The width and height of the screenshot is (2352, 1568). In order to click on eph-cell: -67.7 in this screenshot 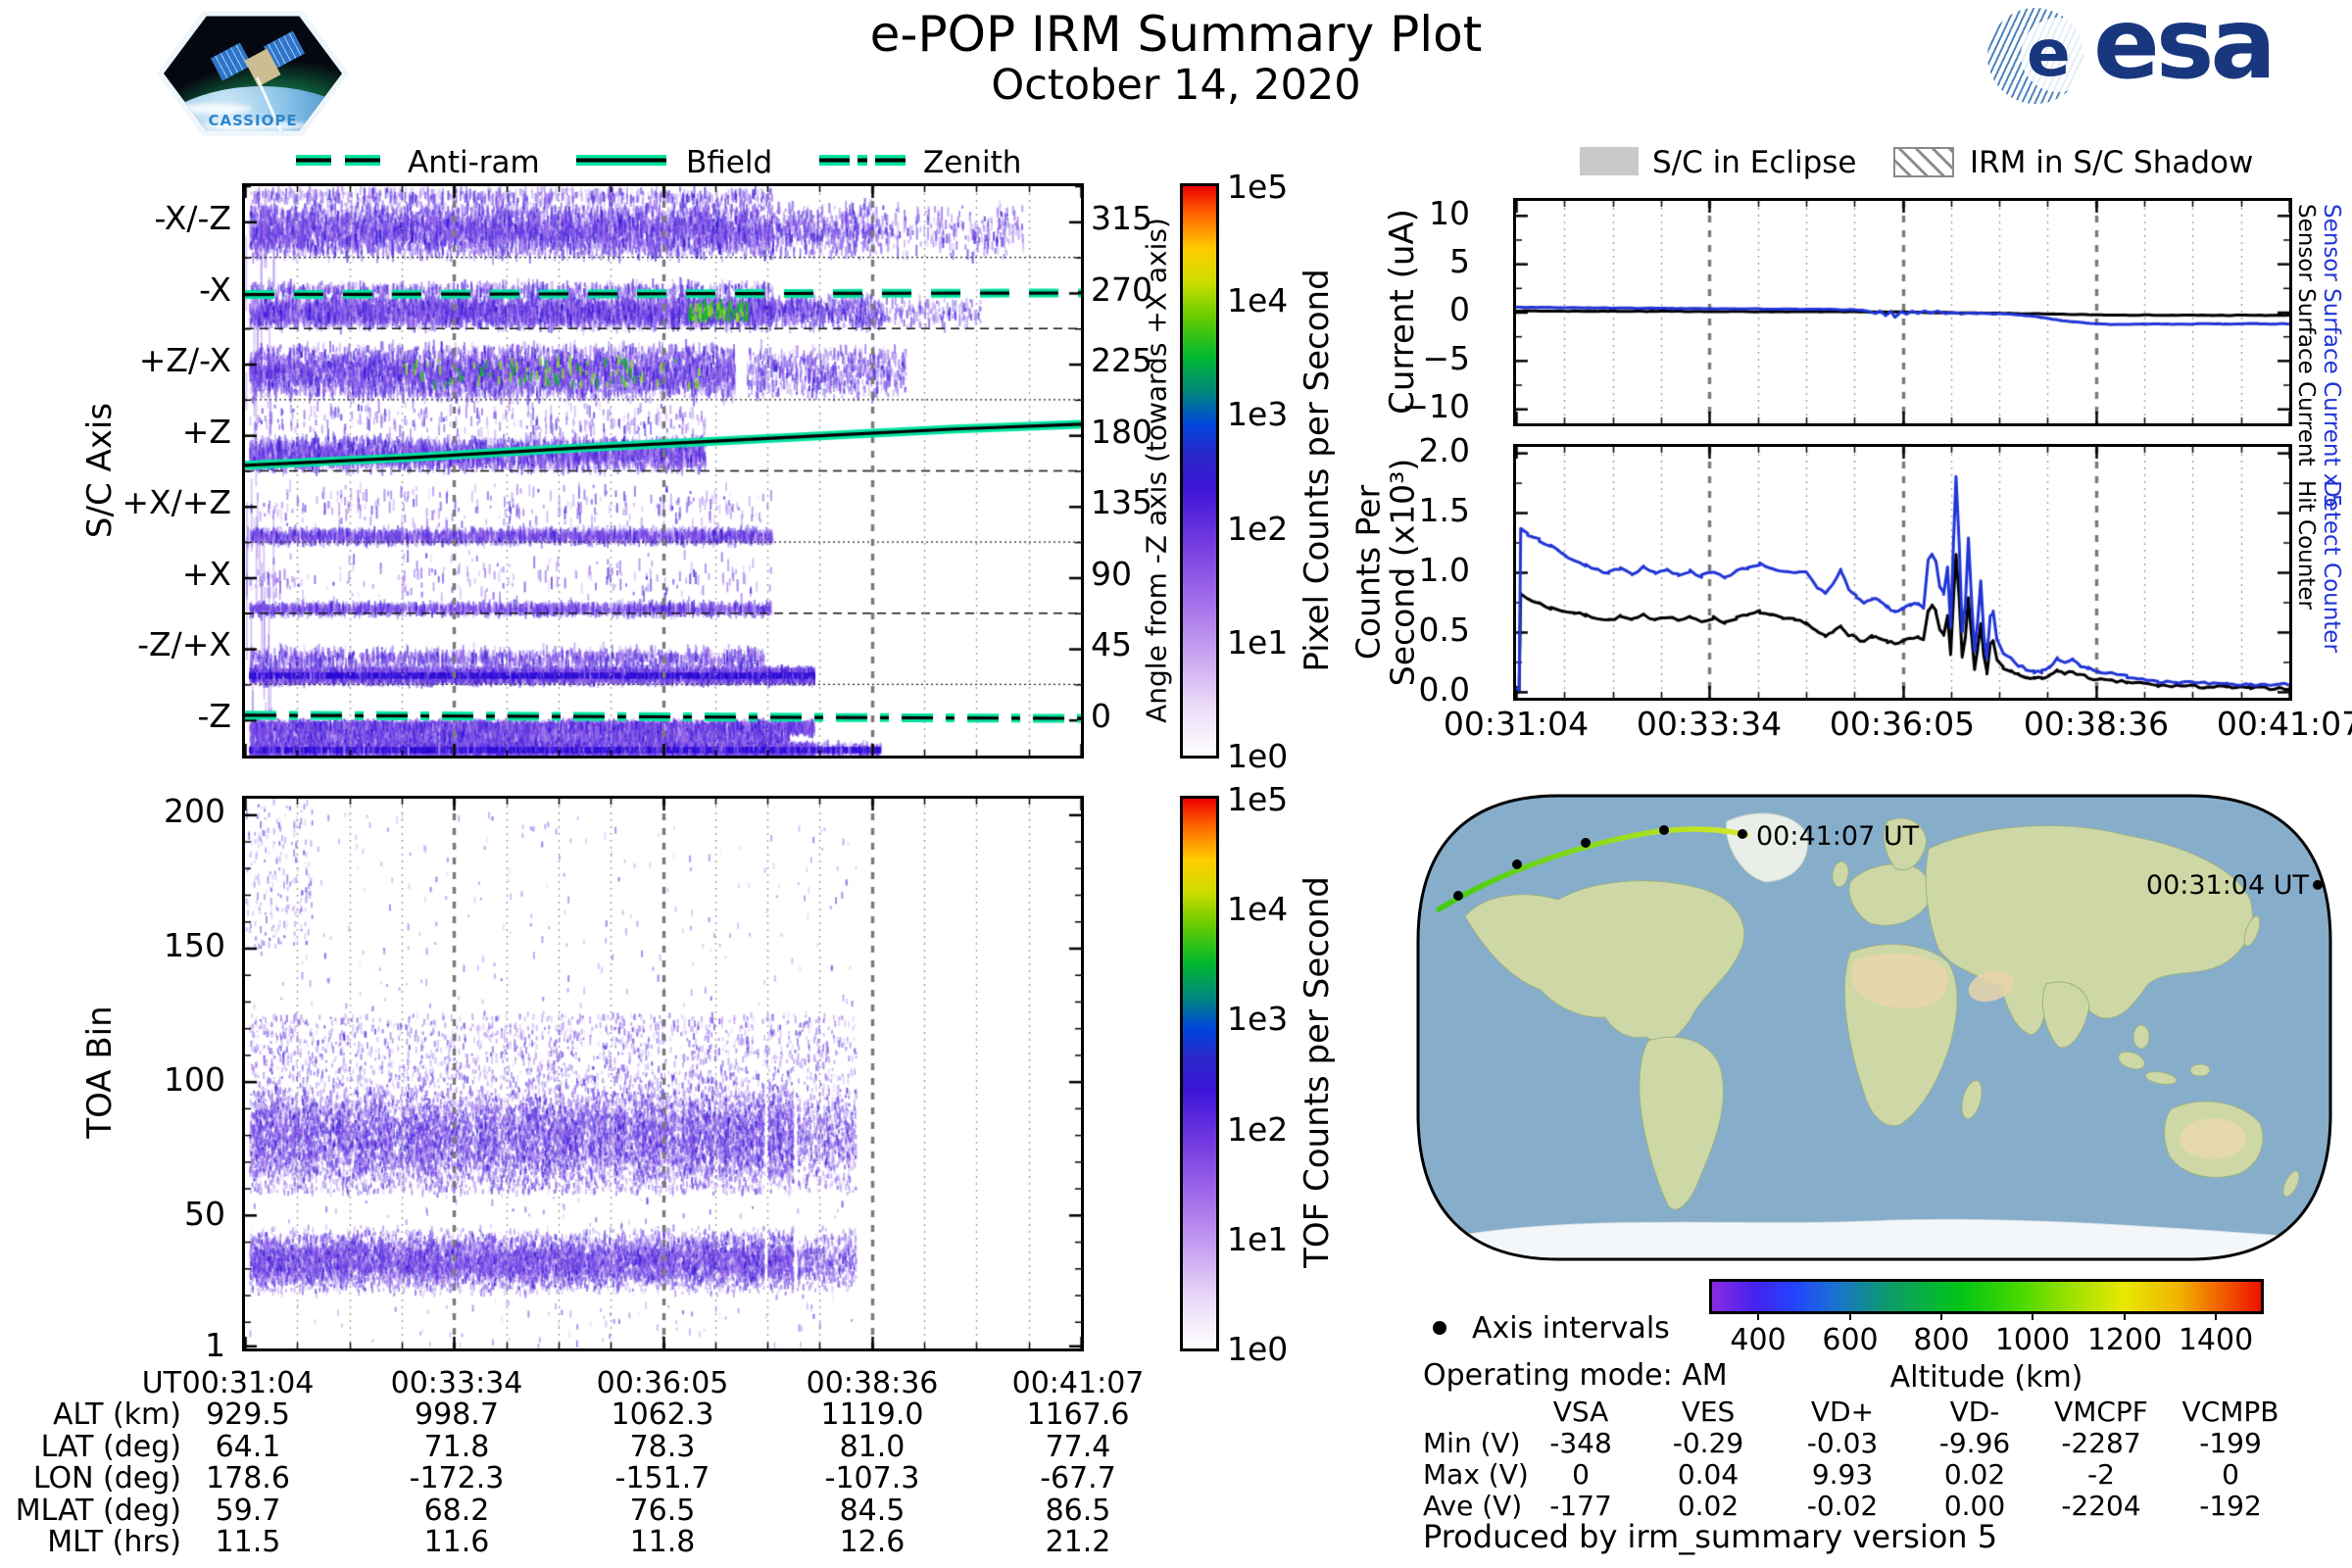, I will do `click(1078, 1478)`.